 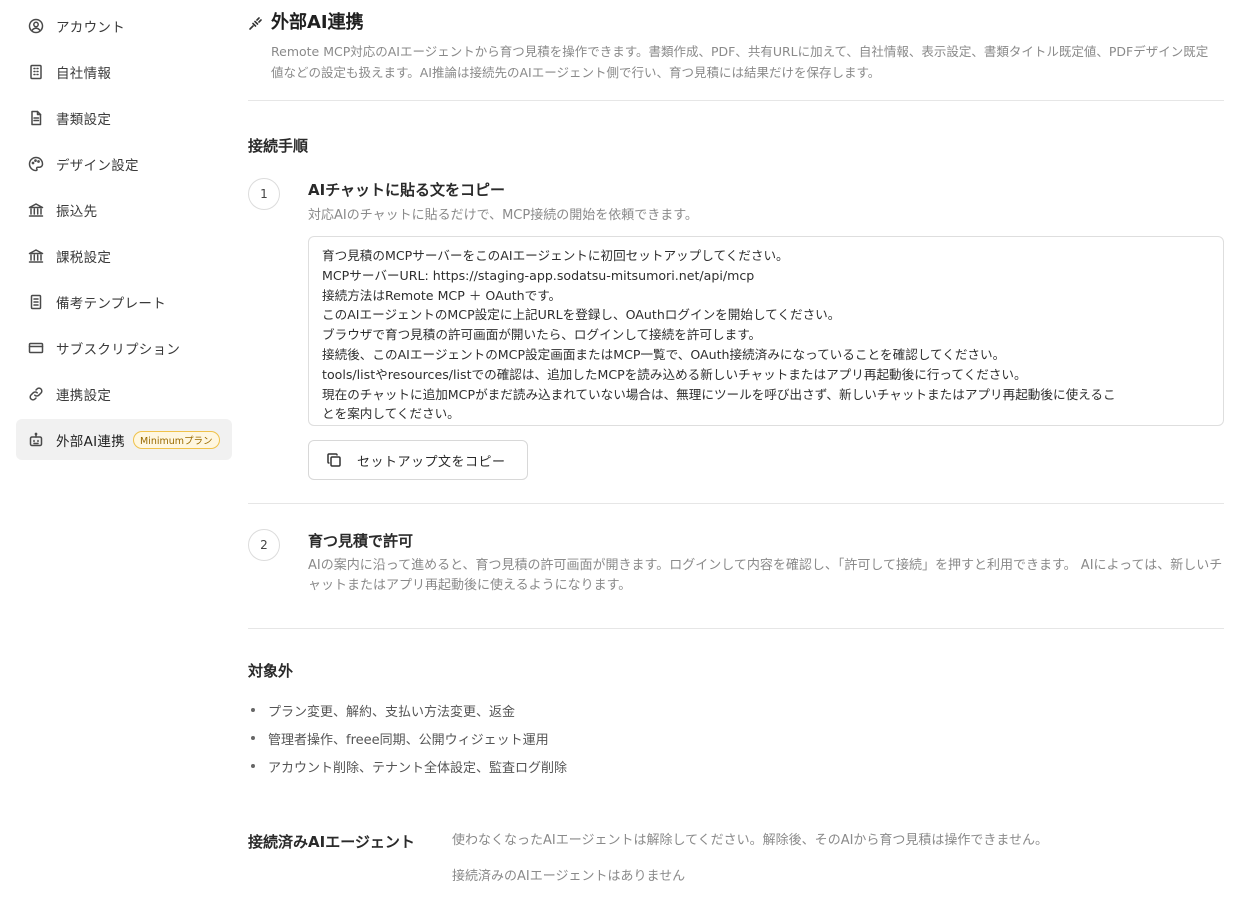 I want to click on excluded-section-title: 対象外, so click(x=271, y=671).